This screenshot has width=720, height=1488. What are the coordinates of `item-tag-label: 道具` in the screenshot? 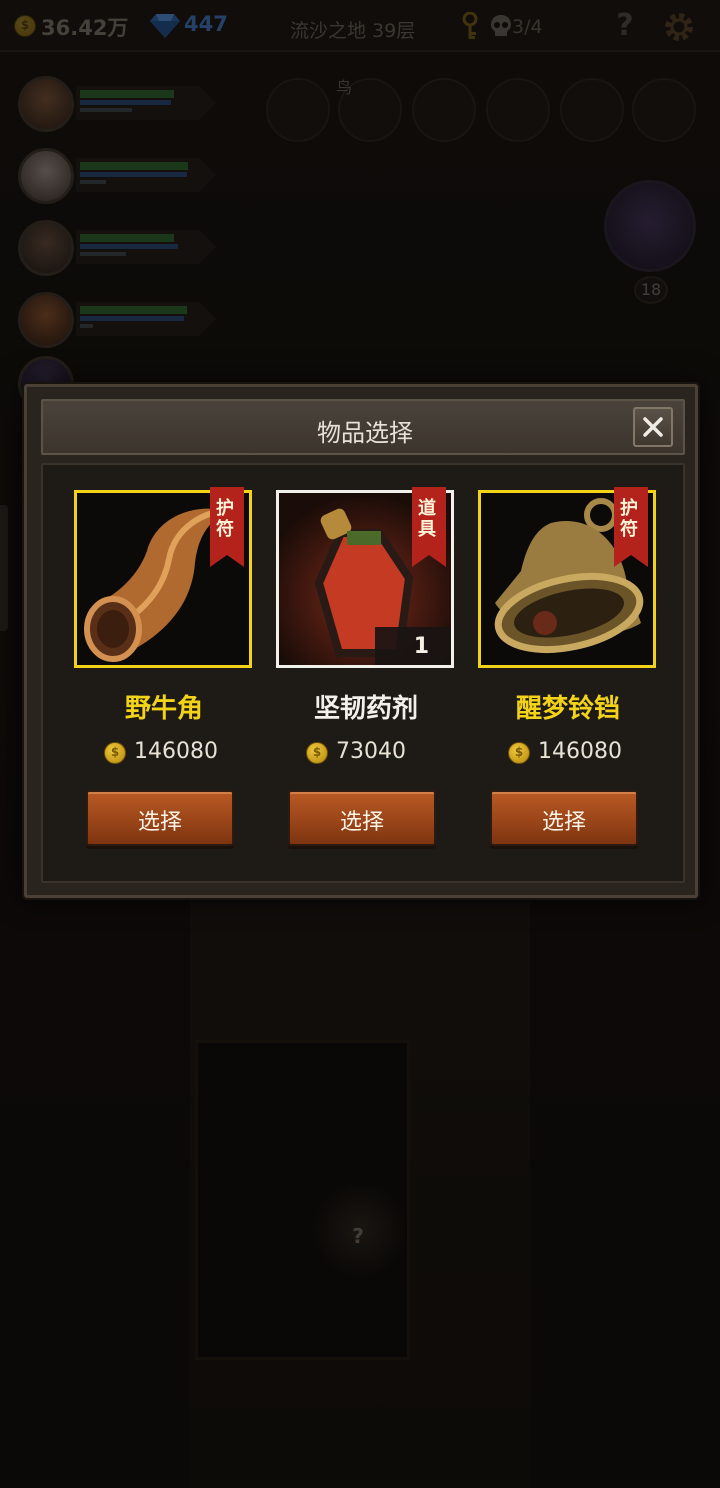 It's located at (427, 519).